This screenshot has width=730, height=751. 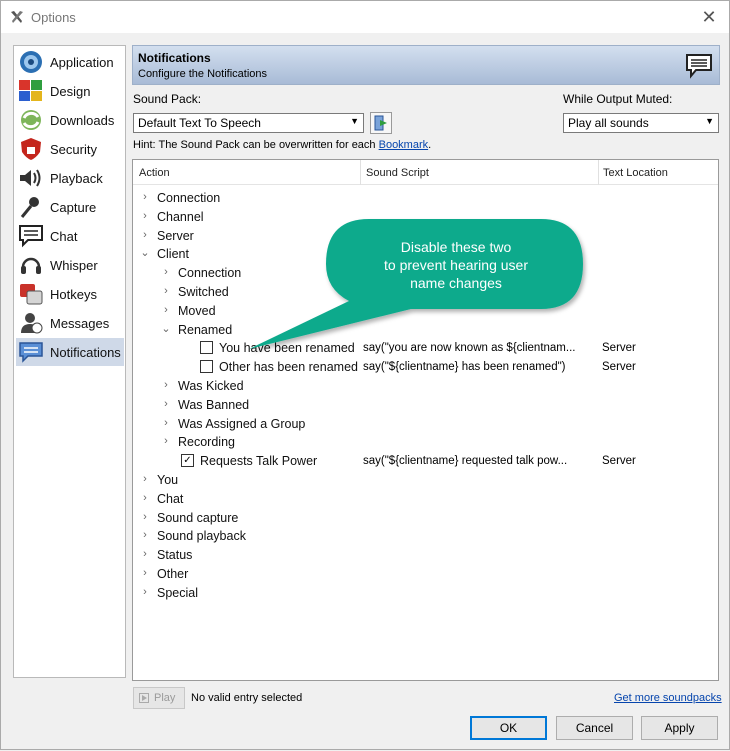 What do you see at coordinates (189, 198) in the screenshot?
I see `tree-row-label: Connection` at bounding box center [189, 198].